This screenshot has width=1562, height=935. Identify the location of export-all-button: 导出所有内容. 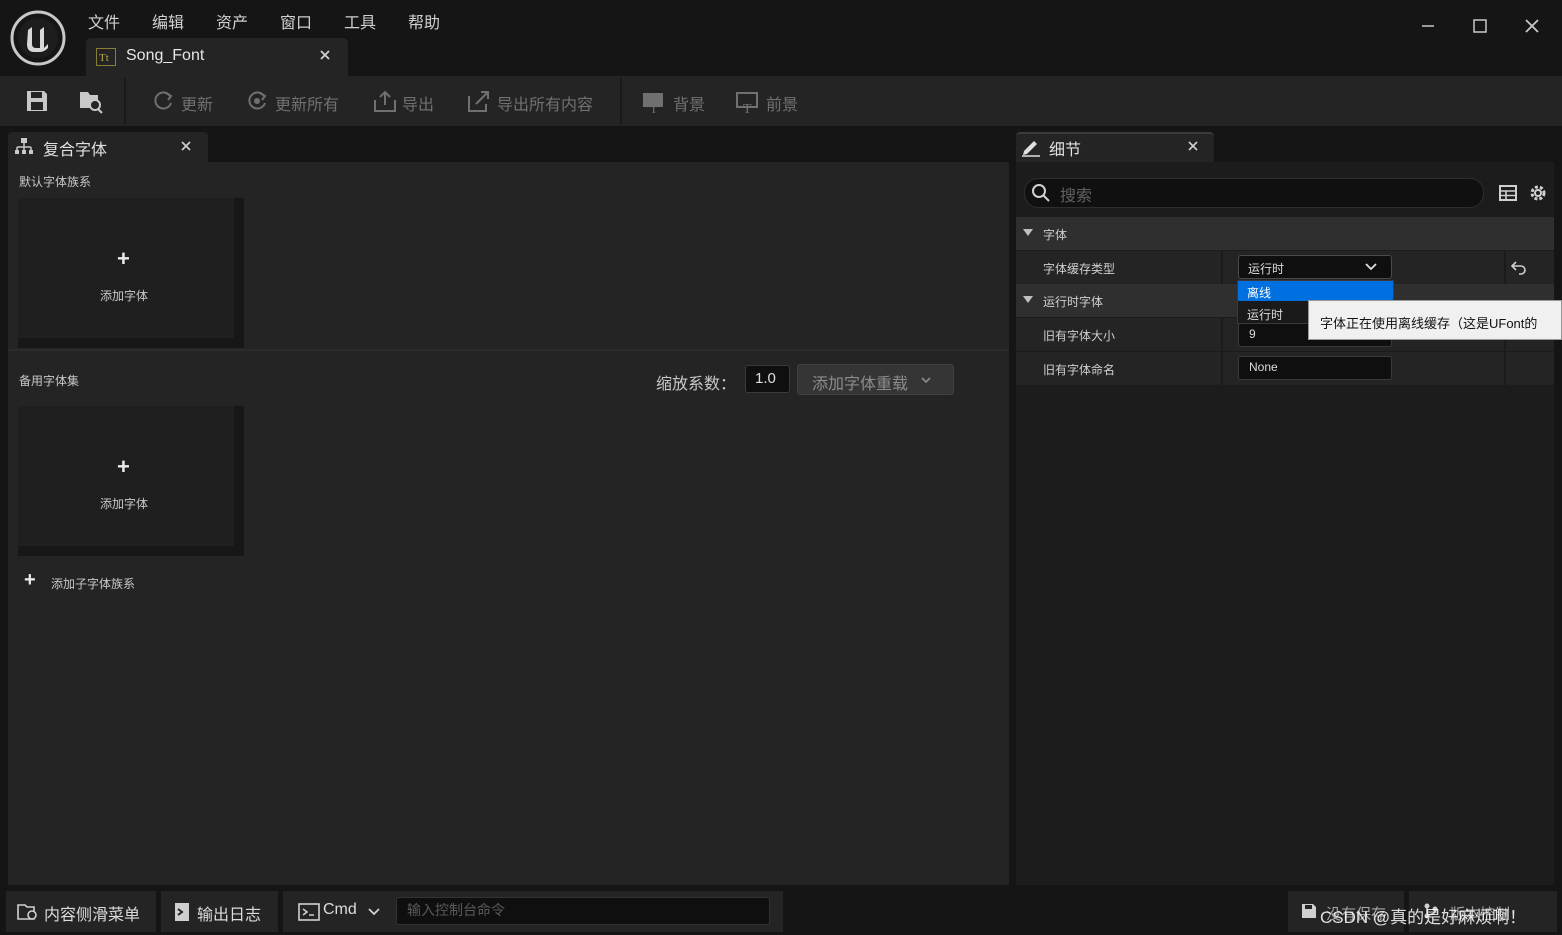
(545, 103).